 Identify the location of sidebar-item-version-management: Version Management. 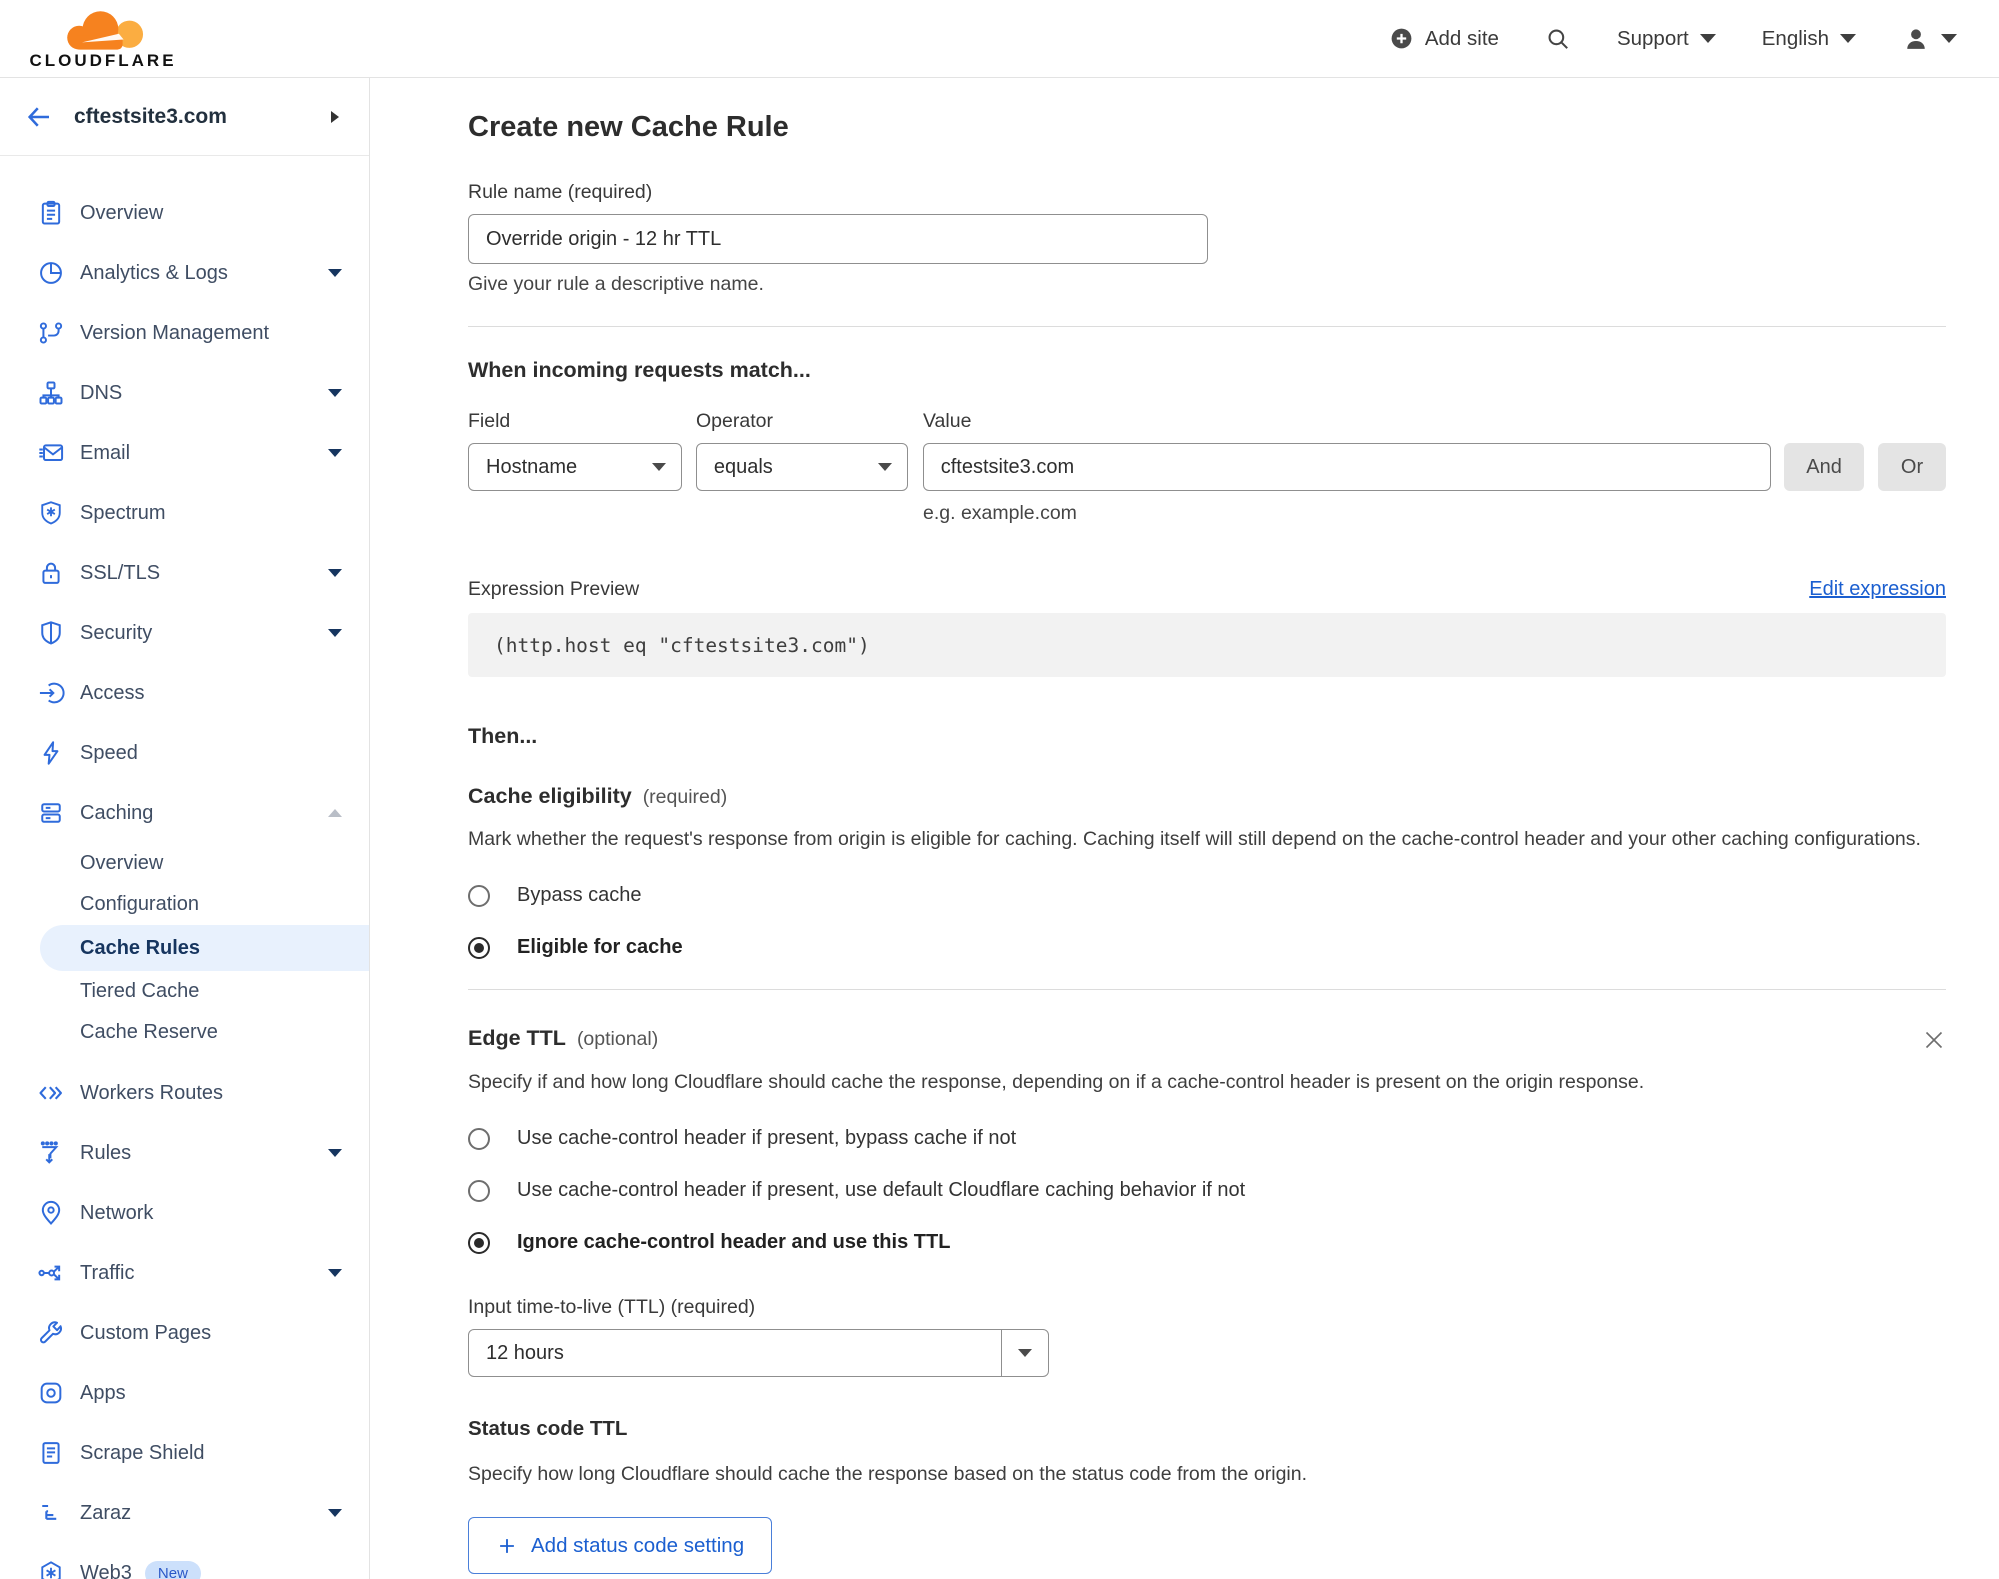
(184, 333).